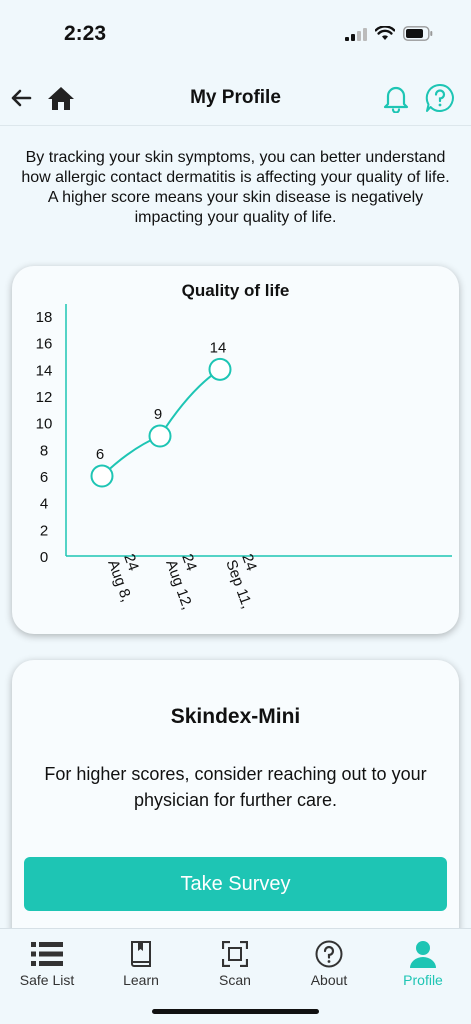 This screenshot has width=471, height=1024. What do you see at coordinates (100, 454) in the screenshot?
I see `data-label: 6` at bounding box center [100, 454].